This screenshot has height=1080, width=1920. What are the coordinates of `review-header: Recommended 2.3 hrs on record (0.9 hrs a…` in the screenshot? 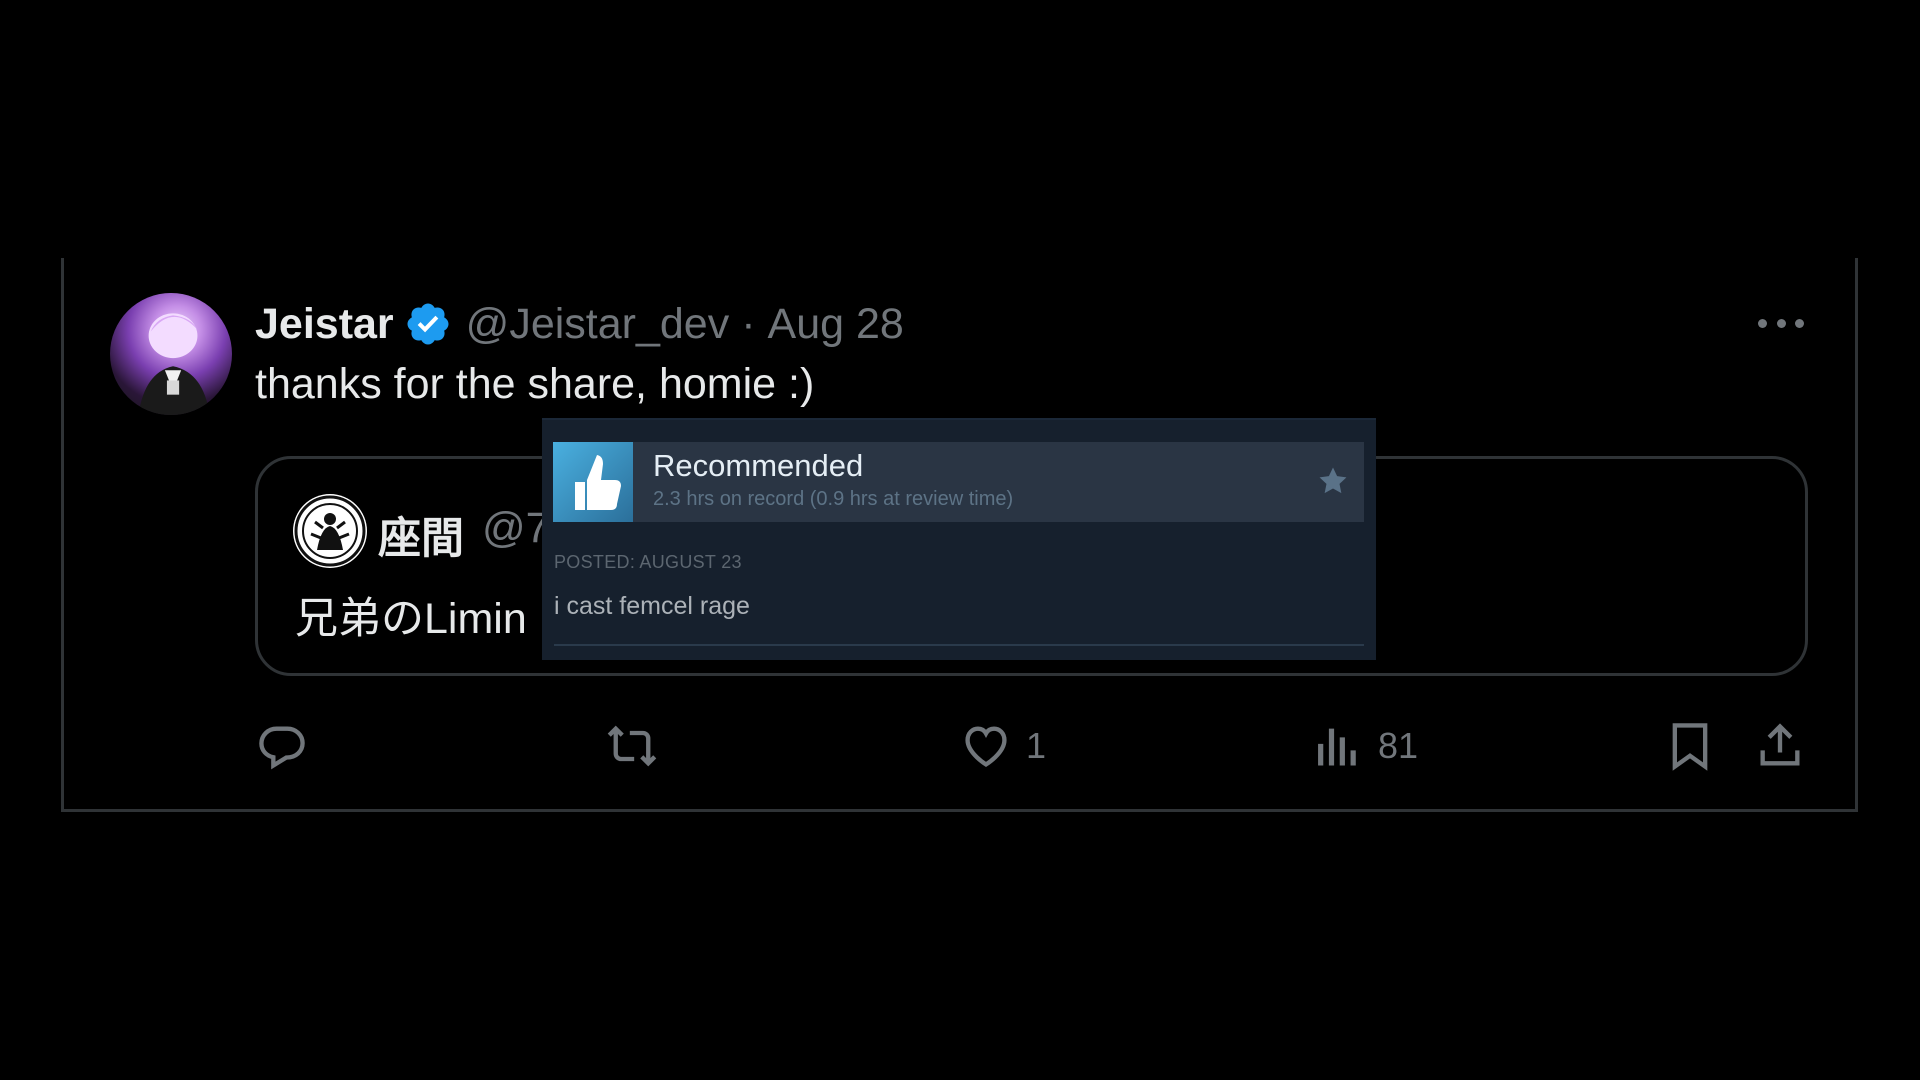 It's located at (958, 482).